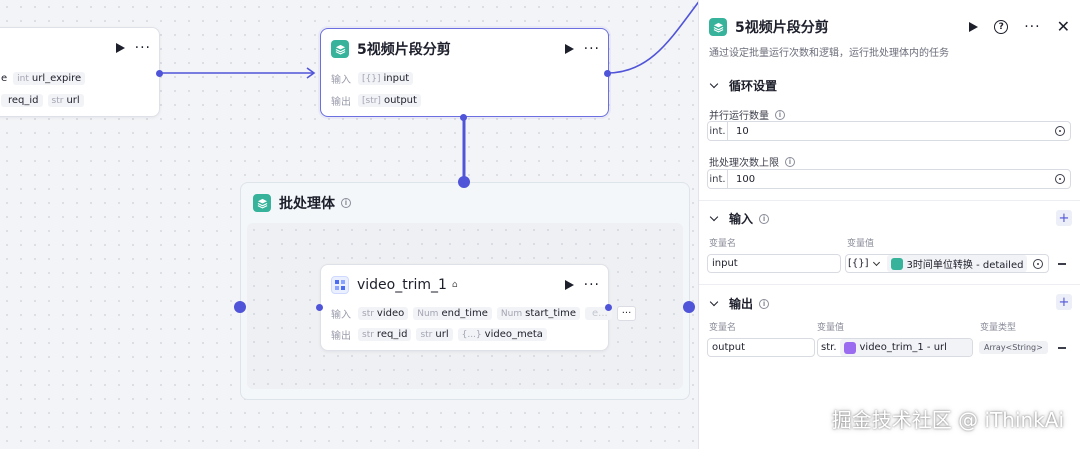 The width and height of the screenshot is (1080, 449). What do you see at coordinates (464, 72) in the screenshot?
I see `loop-node: 5视频片段分剪 ··· 输入 [{}] input 输出 [str] output` at bounding box center [464, 72].